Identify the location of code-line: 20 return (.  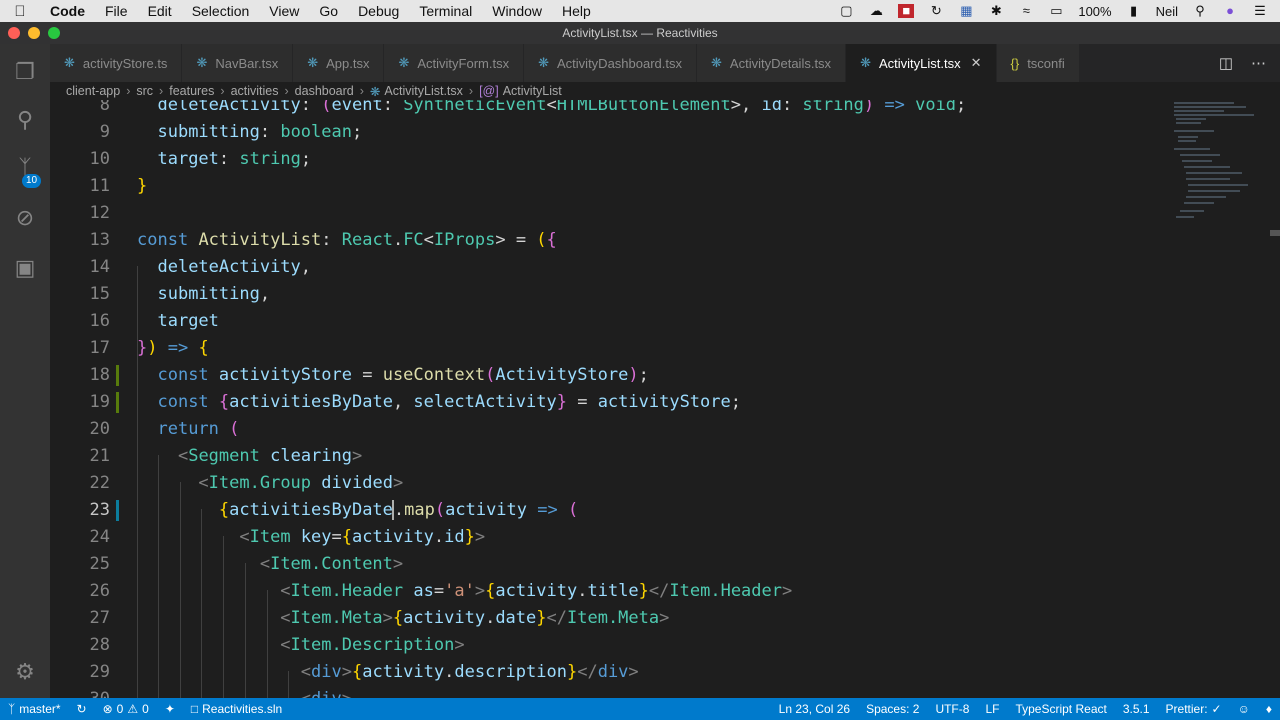
(164, 429).